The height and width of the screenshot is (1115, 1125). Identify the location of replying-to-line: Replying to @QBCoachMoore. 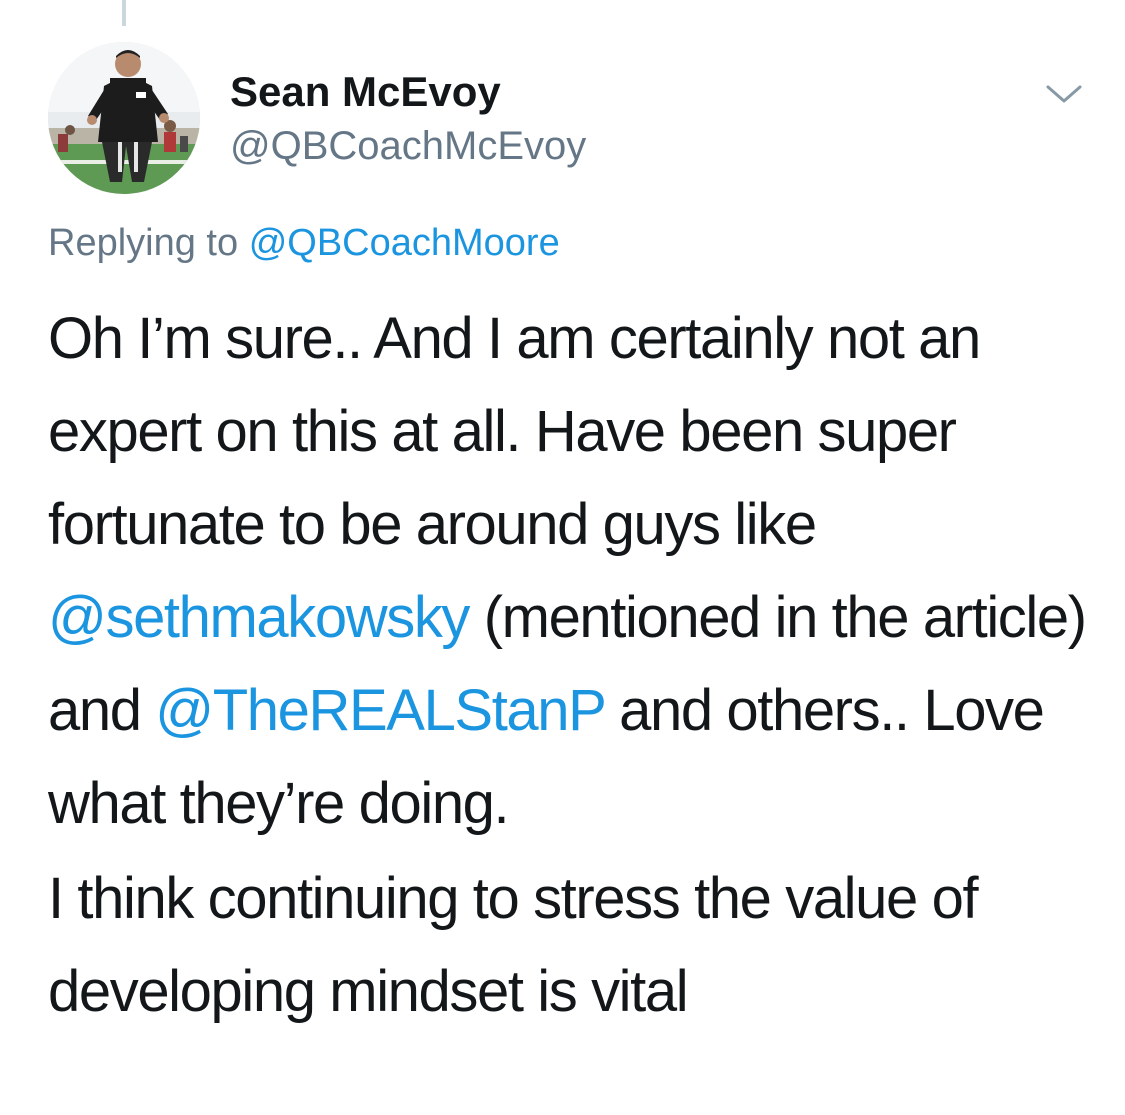
(304, 243).